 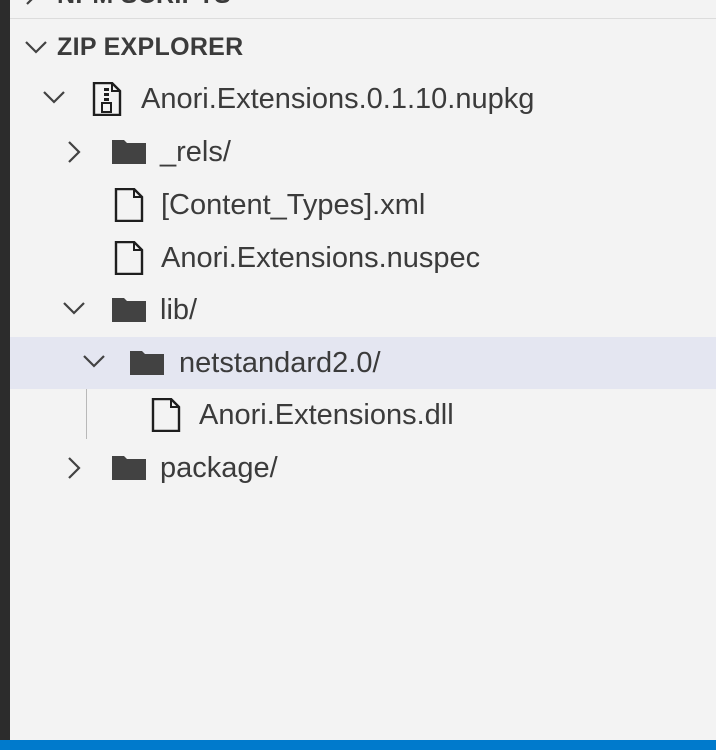 I want to click on tree-item-folder-selected: netstandard2.0/, so click(x=363, y=363).